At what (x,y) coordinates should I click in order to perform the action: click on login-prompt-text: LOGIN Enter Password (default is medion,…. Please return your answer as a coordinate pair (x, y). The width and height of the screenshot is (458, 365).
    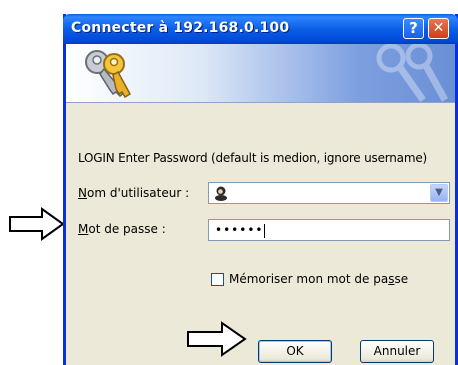
    Looking at the image, I should click on (252, 158).